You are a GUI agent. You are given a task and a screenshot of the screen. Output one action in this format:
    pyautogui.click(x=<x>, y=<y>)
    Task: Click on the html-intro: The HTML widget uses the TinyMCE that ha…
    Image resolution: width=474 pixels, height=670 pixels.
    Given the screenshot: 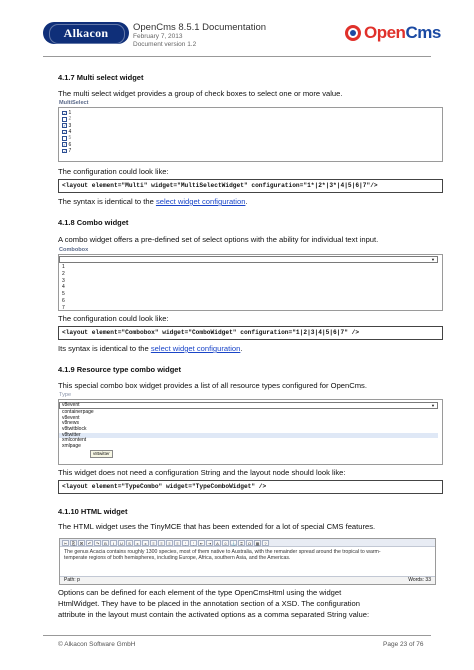 What is the action you would take?
    pyautogui.click(x=217, y=526)
    